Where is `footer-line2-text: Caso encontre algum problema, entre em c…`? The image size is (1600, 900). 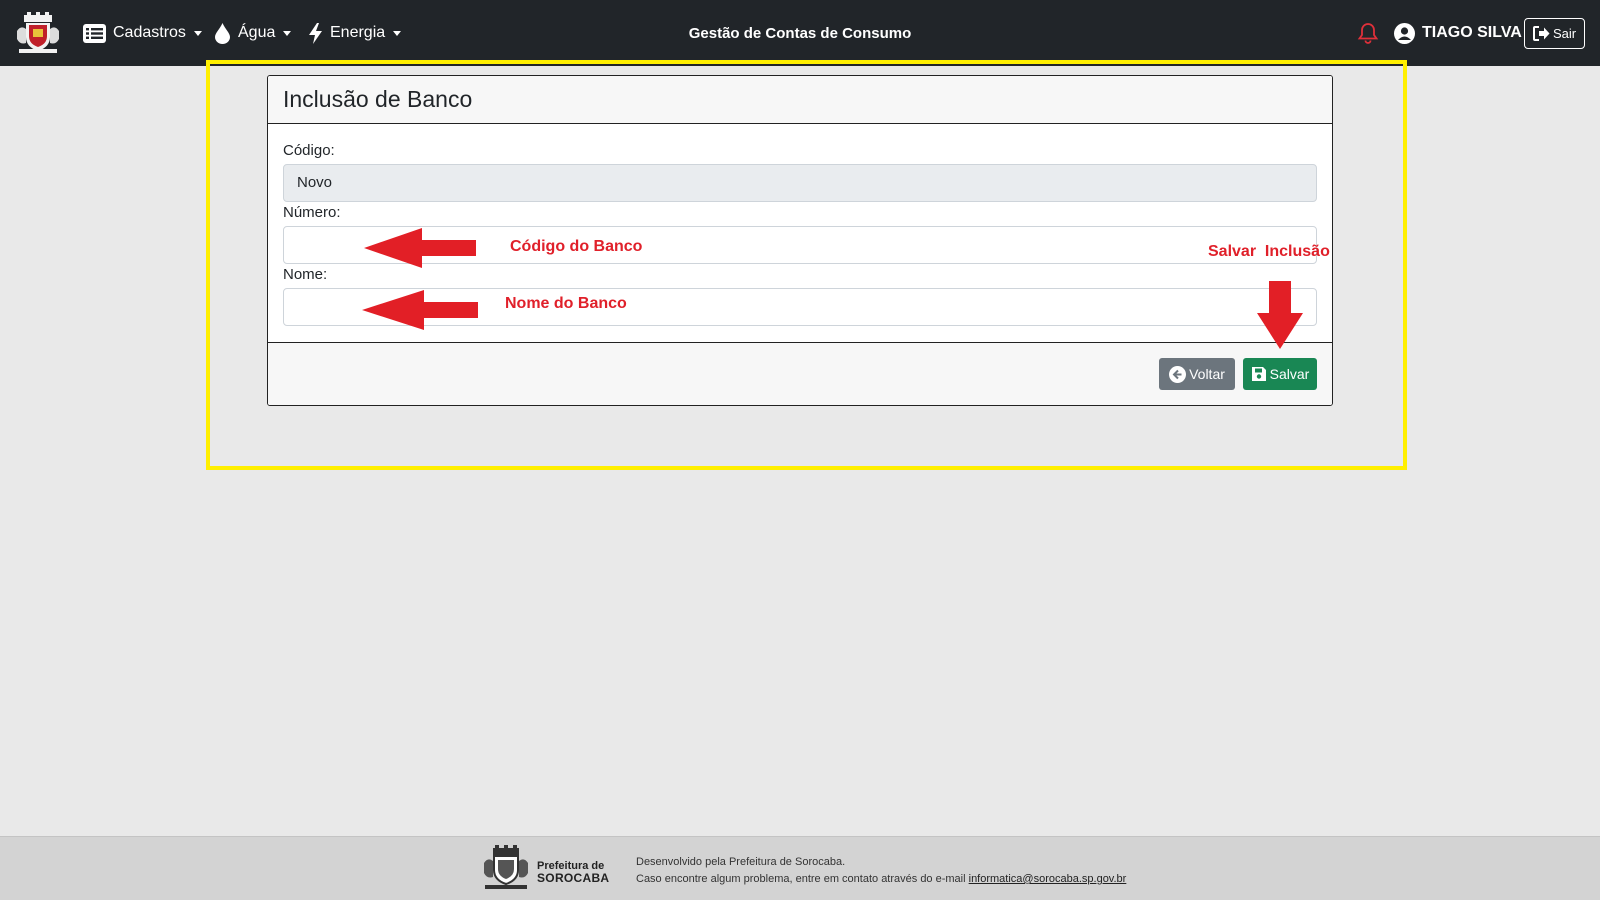
footer-line2-text: Caso encontre algum problema, entre em c… is located at coordinates (801, 879).